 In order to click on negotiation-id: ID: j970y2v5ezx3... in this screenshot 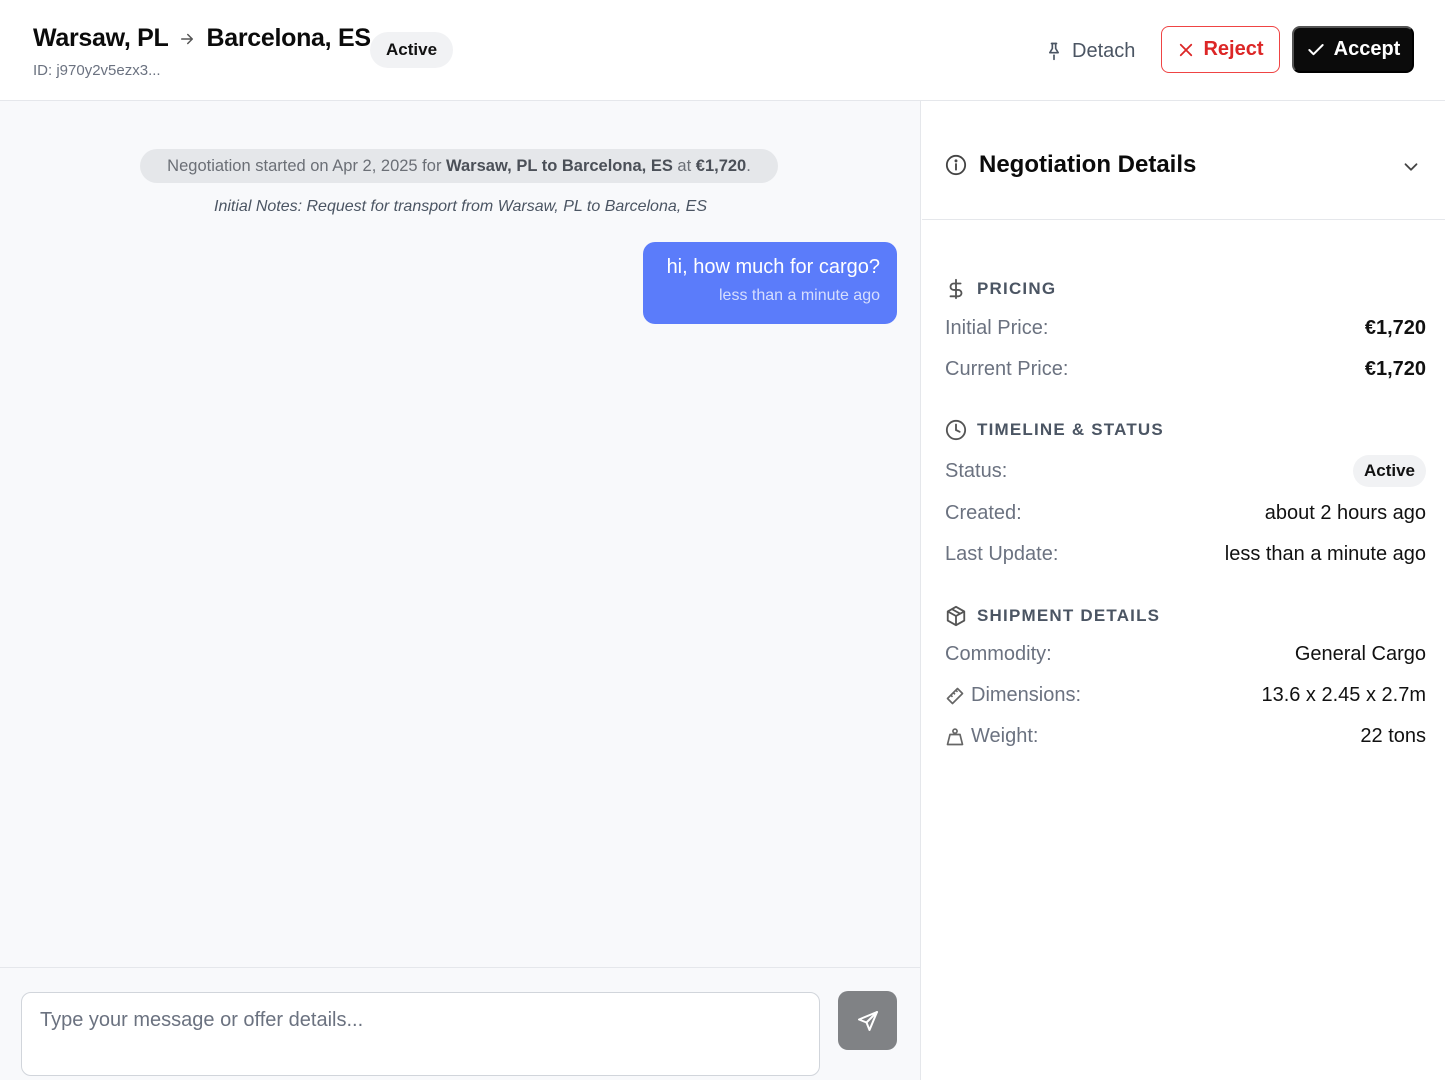, I will do `click(97, 70)`.